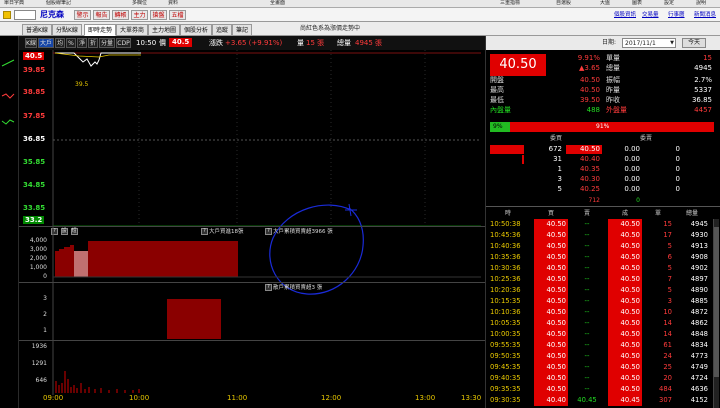 The width and height of the screenshot is (720, 408). Describe the element at coordinates (97, 55) in the screenshot. I see `average-line` at that location.